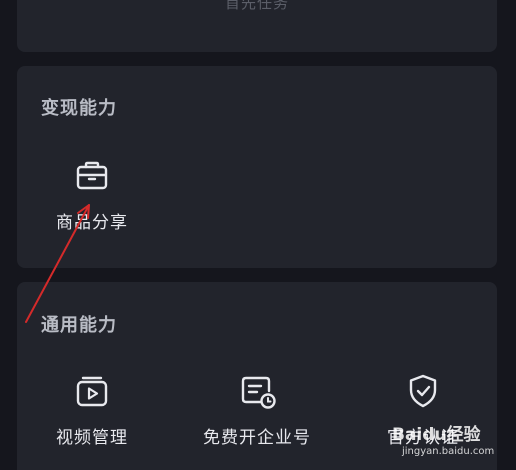 This screenshot has height=470, width=516. I want to click on video-play-icon, so click(92, 391).